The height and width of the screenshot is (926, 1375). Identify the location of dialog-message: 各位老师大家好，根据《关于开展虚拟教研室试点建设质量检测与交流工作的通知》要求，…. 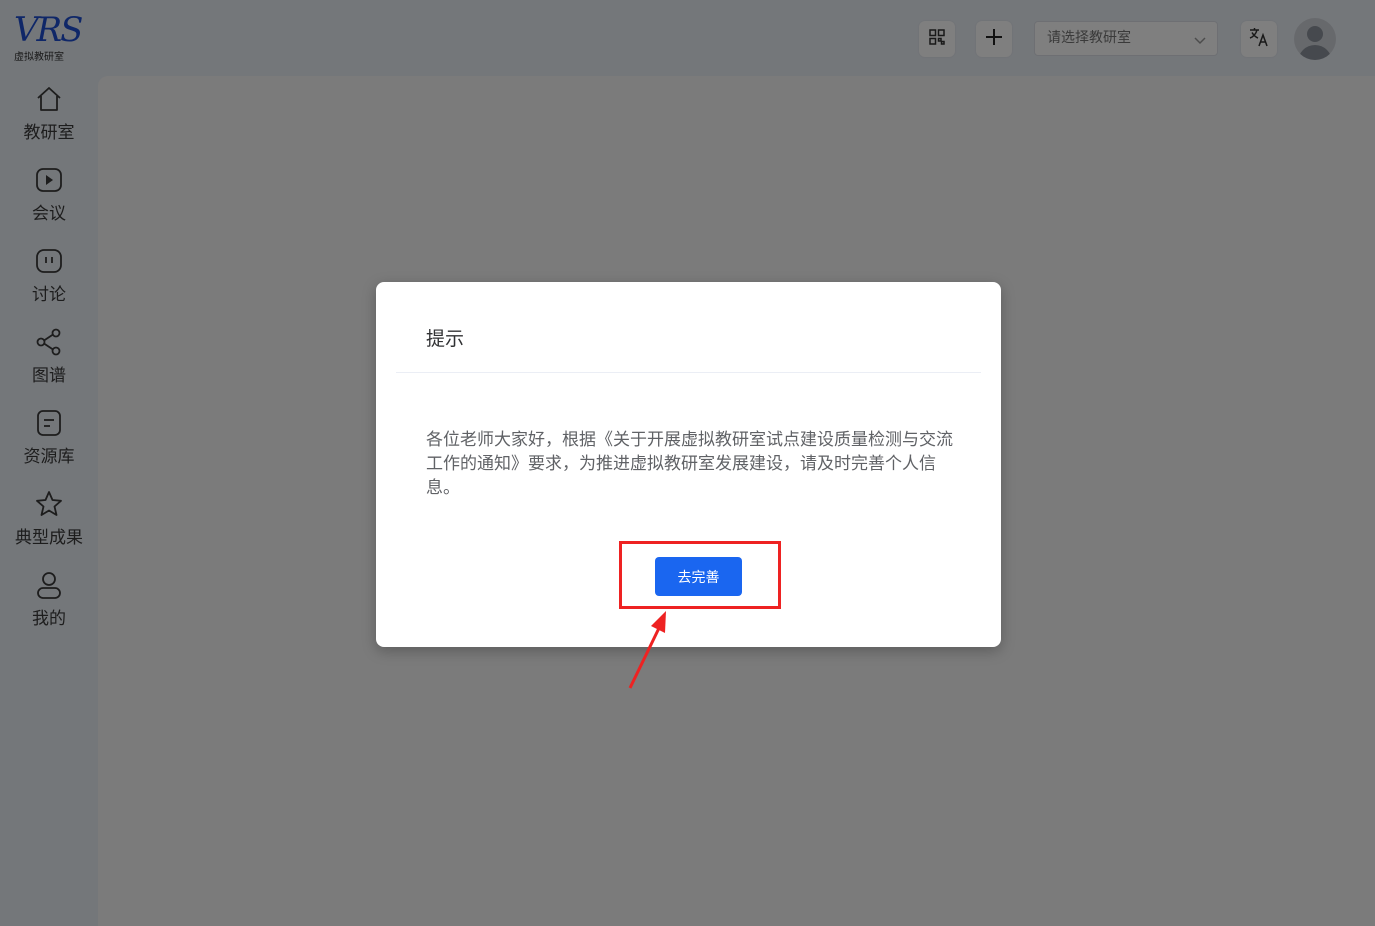
(689, 464).